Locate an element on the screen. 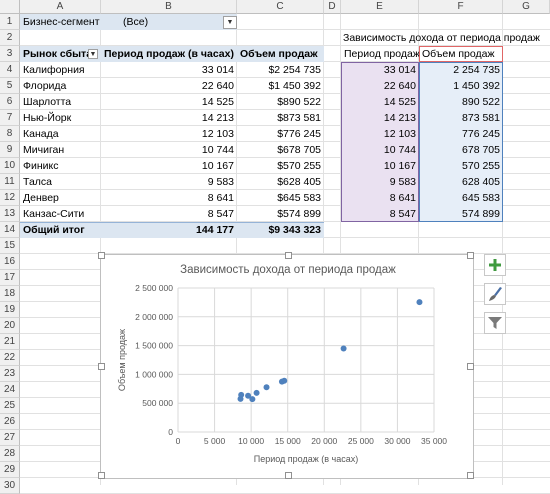 The image size is (550, 494). row-header-1: 1 is located at coordinates (10, 22).